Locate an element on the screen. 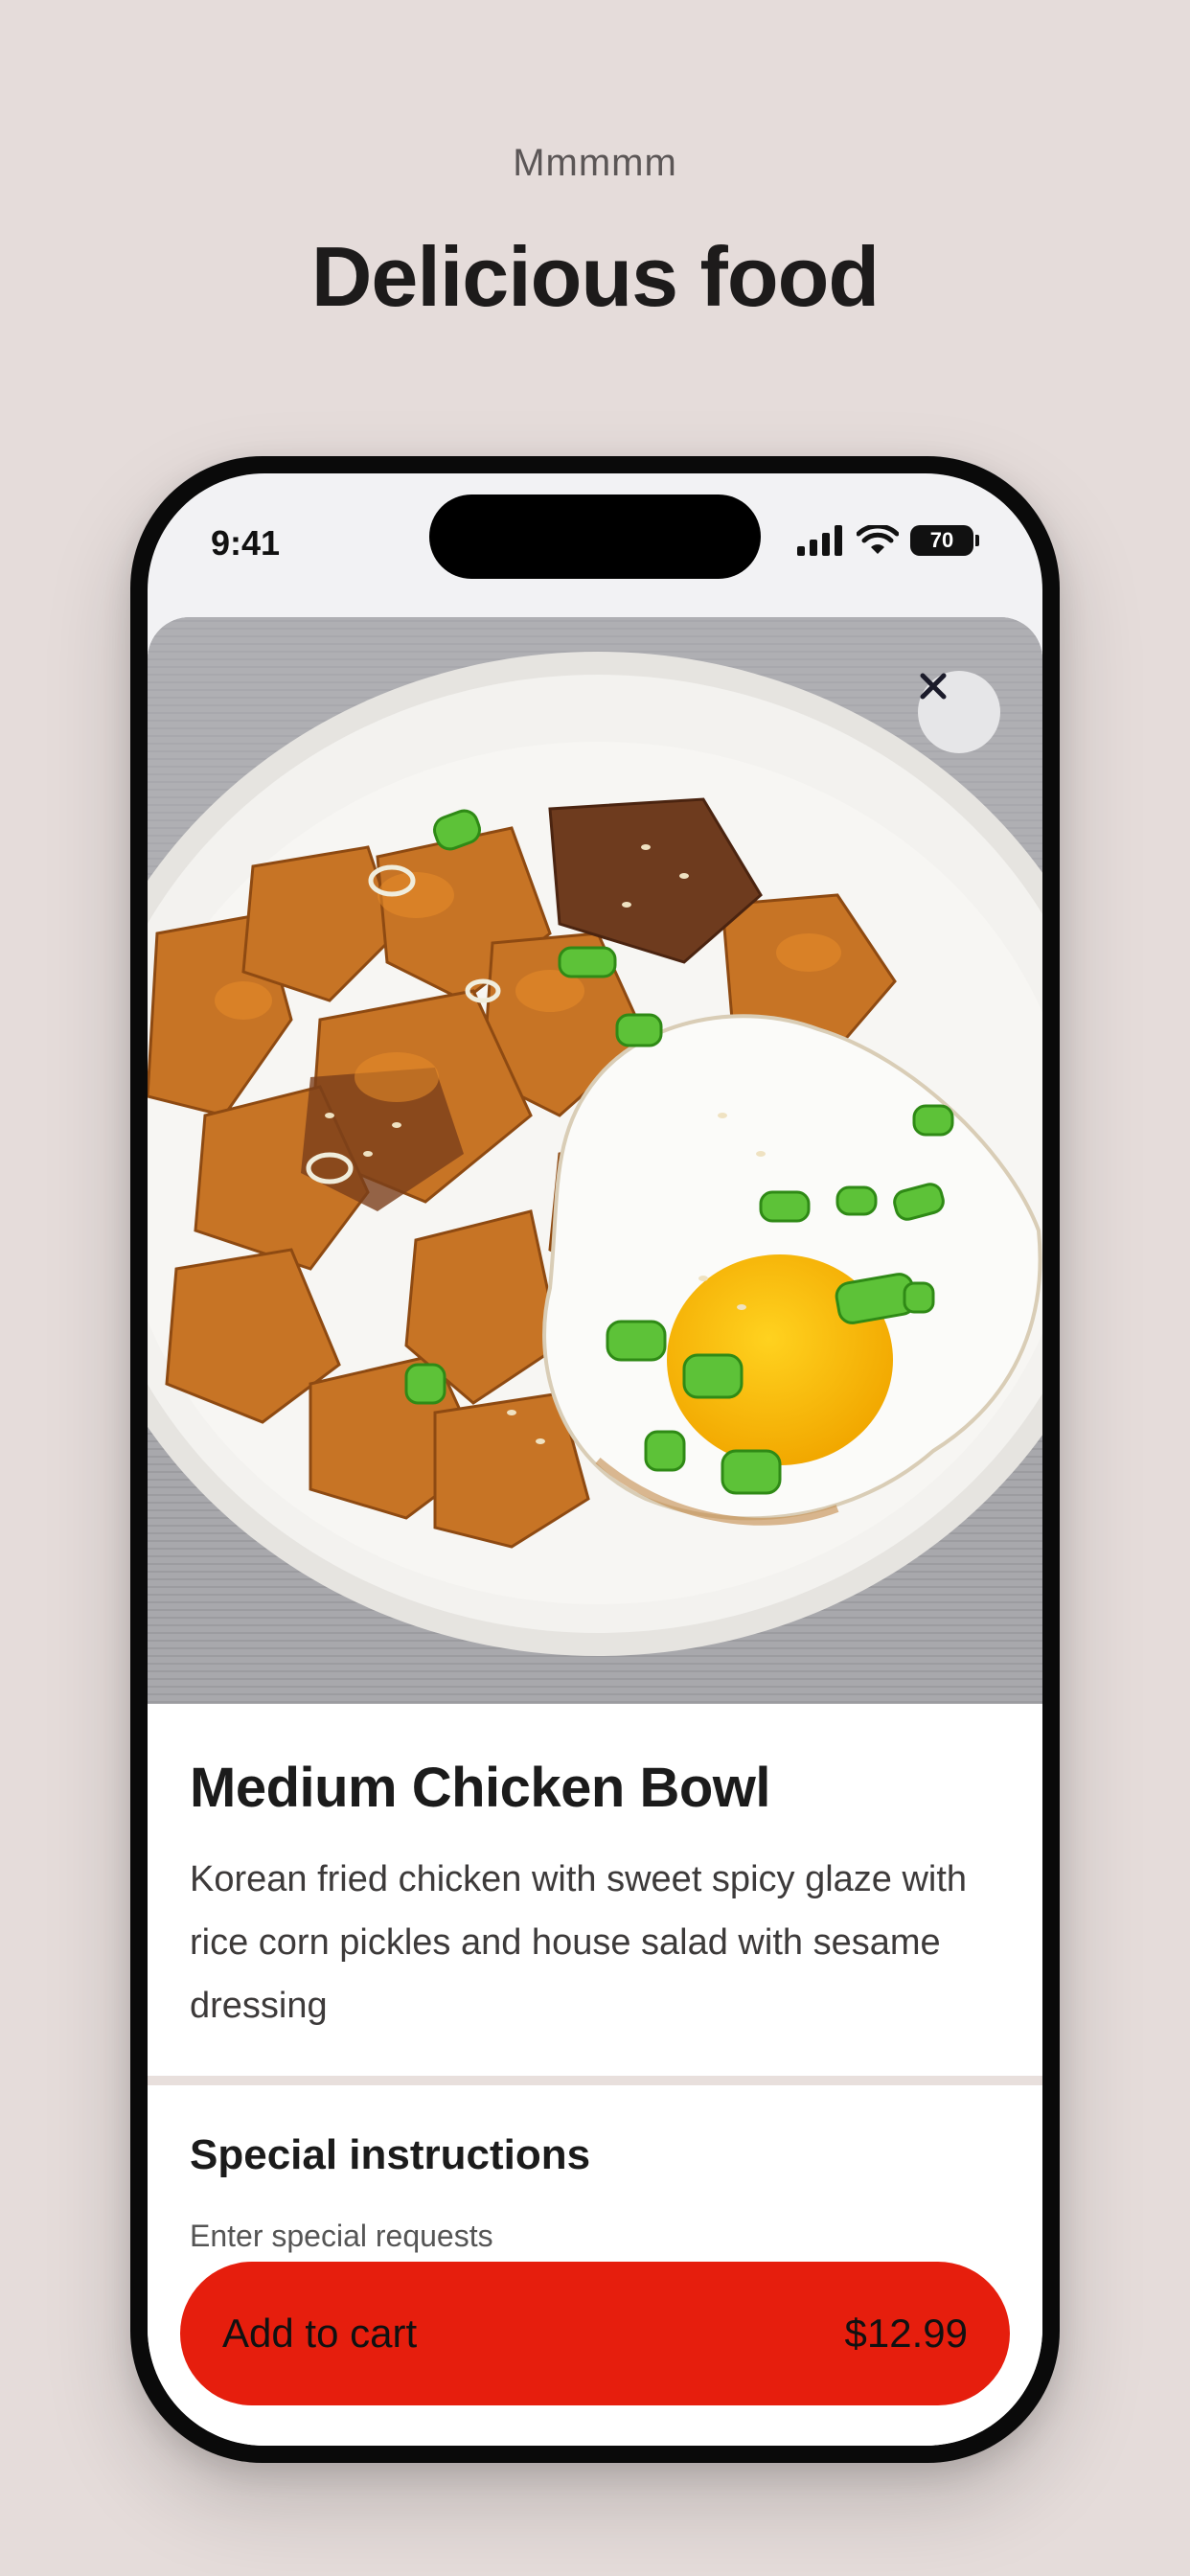  add-to-cart-button: Add to cart $12.99 is located at coordinates (595, 2333).